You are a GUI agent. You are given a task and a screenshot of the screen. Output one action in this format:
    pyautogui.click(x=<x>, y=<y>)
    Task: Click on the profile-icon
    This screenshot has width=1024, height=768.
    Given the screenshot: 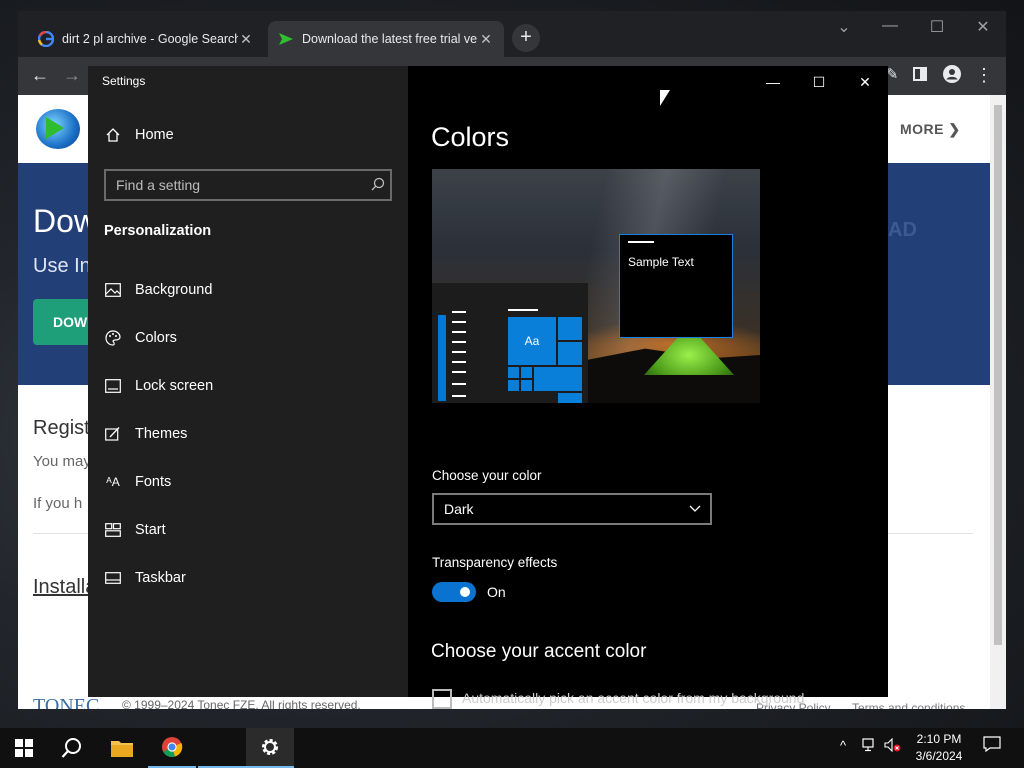 What is the action you would take?
    pyautogui.click(x=952, y=76)
    